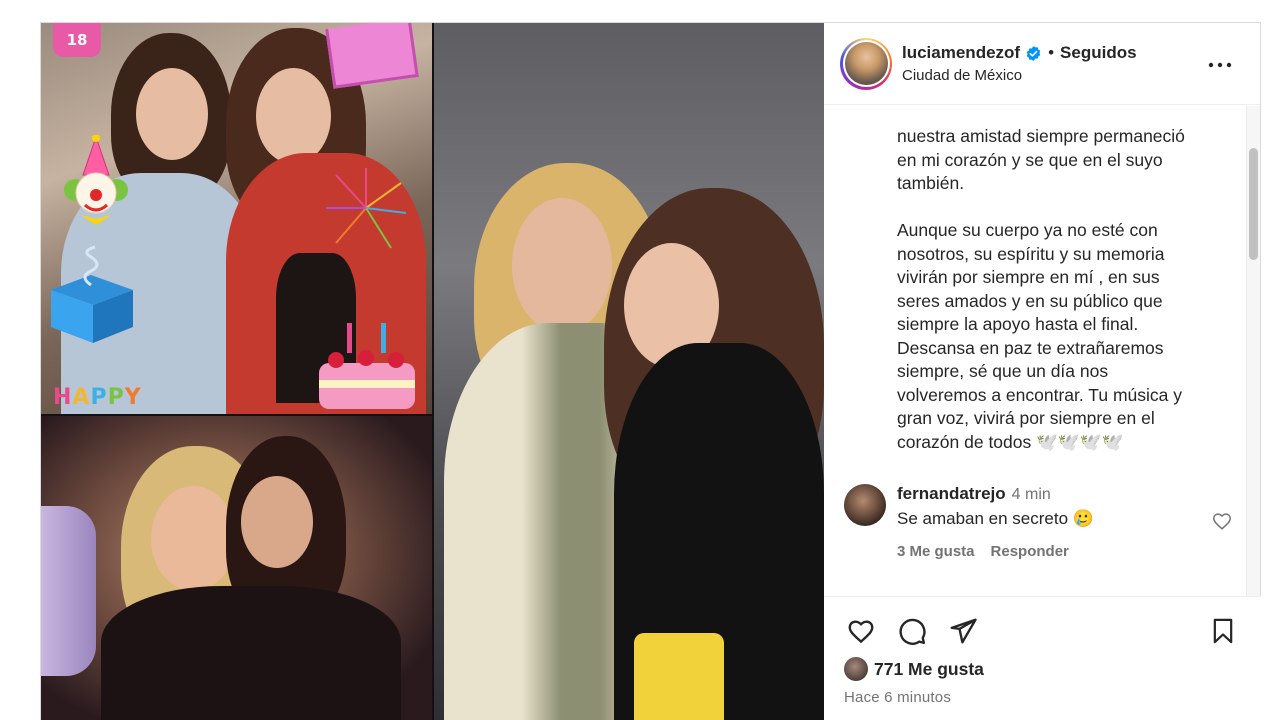 The image size is (1280, 720). I want to click on avatar-image, so click(866, 63).